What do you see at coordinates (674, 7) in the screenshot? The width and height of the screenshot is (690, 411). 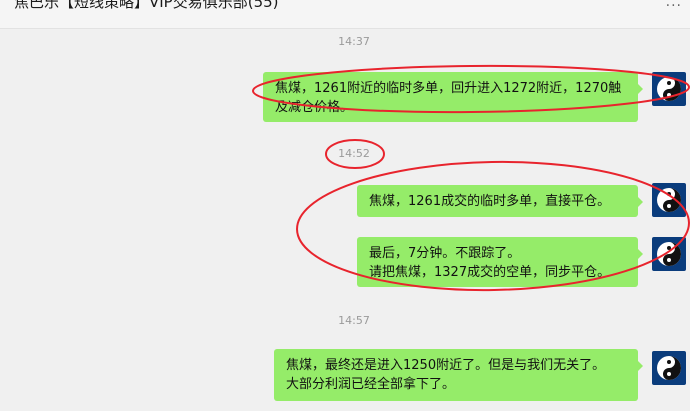 I see `more-options-icon: ···` at bounding box center [674, 7].